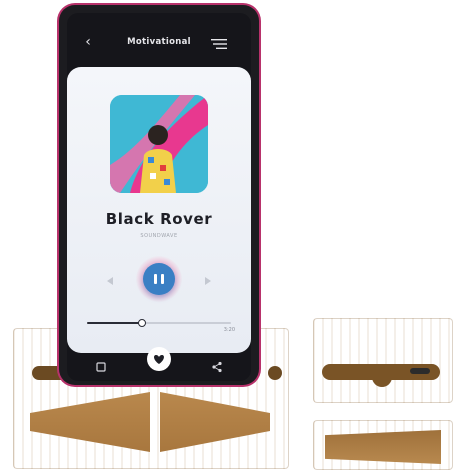 The width and height of the screenshot is (457, 472). I want to click on stand-horn-opening, so click(383, 447).